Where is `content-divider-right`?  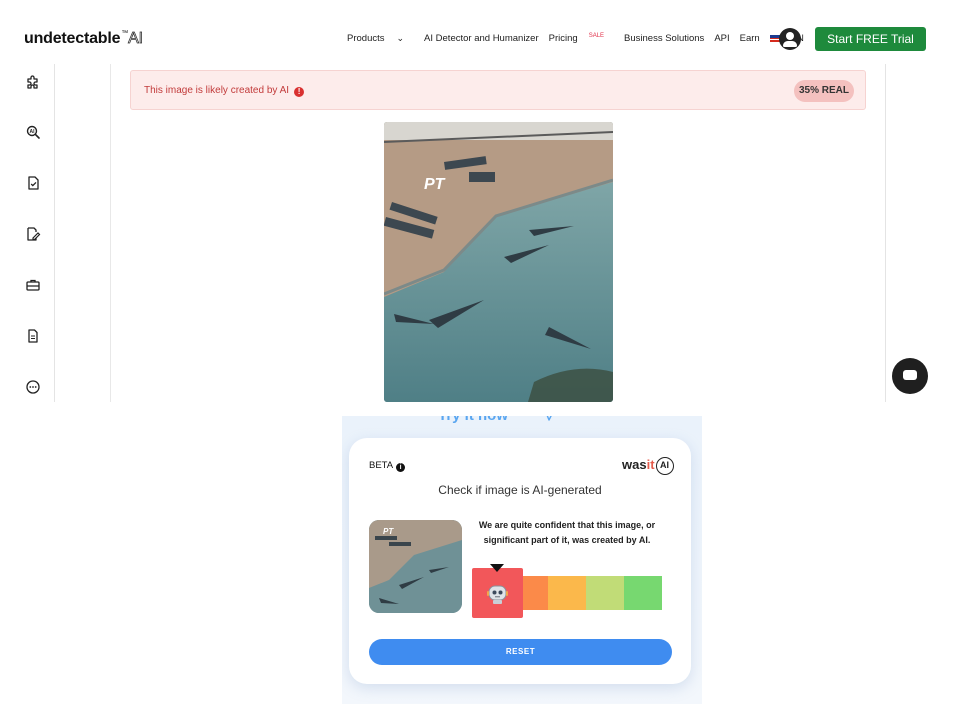
content-divider-right is located at coordinates (885, 233).